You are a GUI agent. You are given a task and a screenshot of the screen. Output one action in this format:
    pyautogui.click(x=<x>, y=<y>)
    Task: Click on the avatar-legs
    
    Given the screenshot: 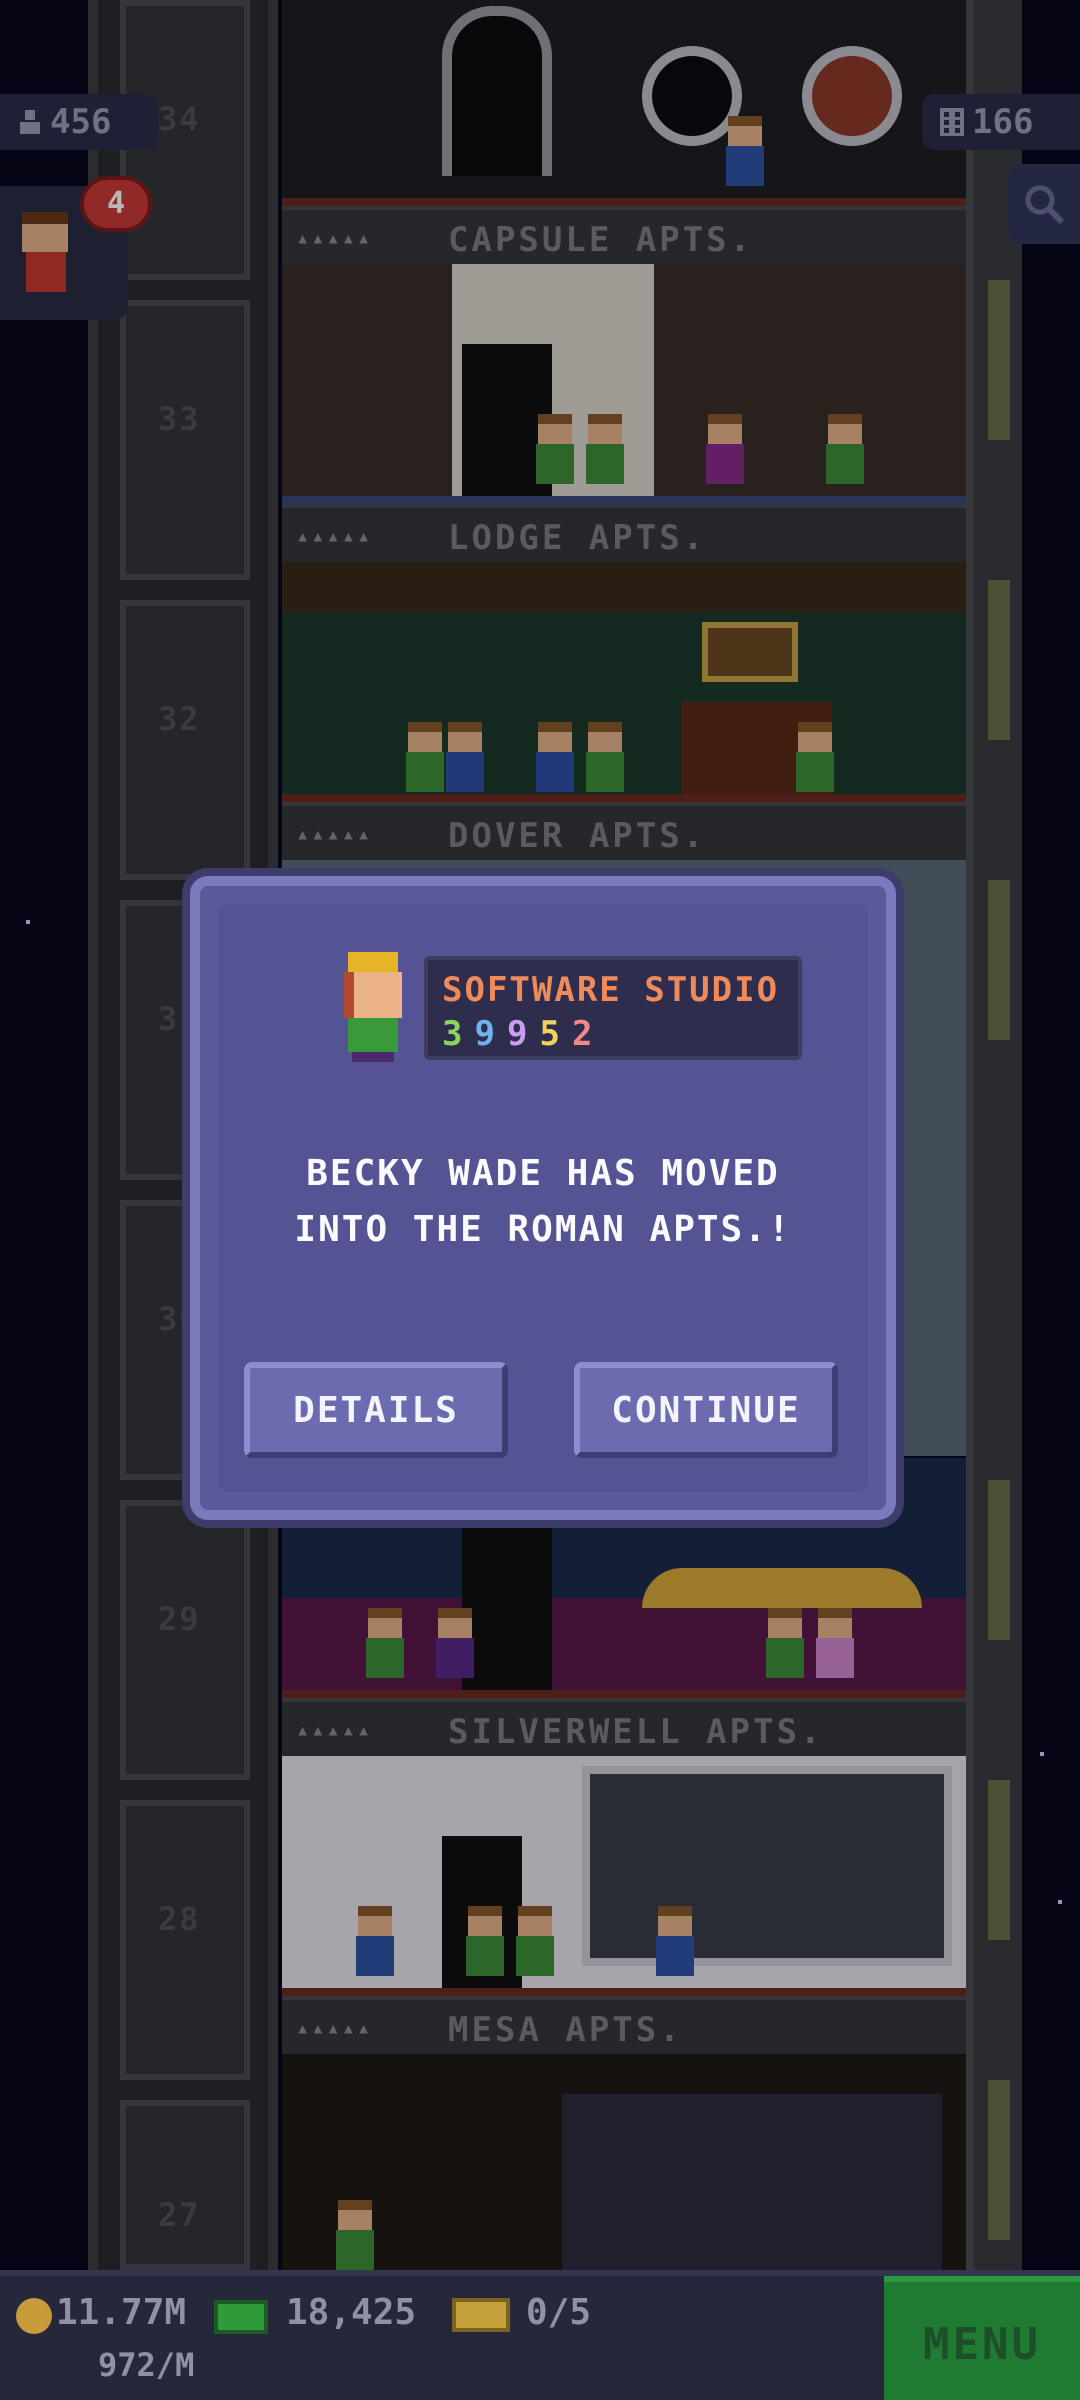 What is the action you would take?
    pyautogui.click(x=373, y=1057)
    